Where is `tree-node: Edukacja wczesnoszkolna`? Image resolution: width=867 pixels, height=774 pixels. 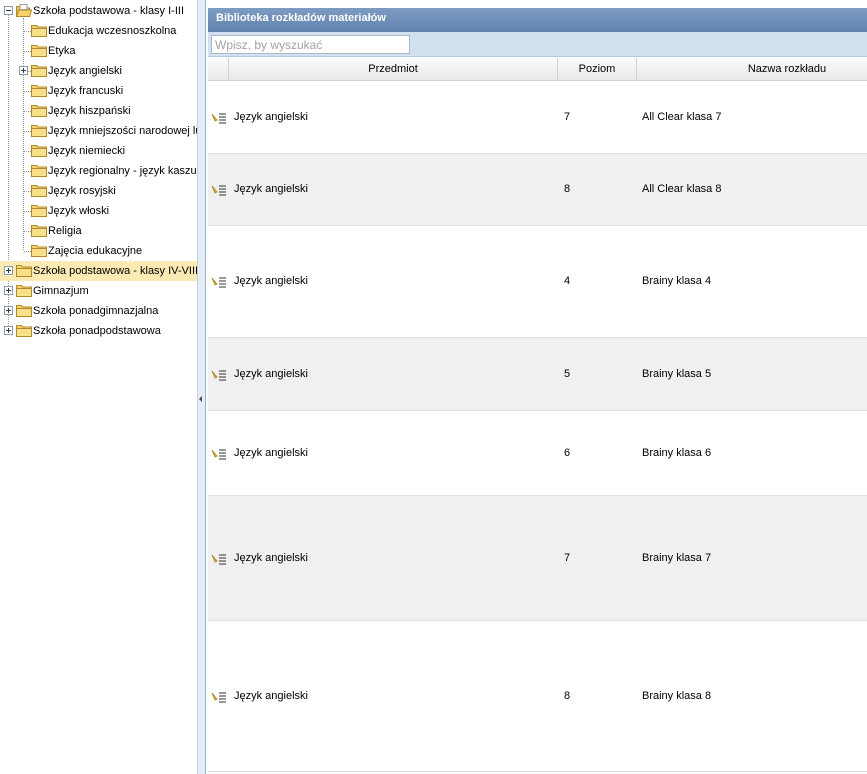 tree-node: Edukacja wczesnoszkolna is located at coordinates (98, 31).